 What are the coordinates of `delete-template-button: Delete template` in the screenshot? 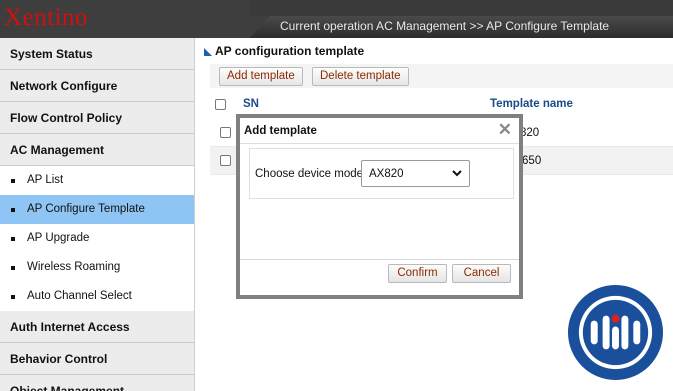 It's located at (360, 76).